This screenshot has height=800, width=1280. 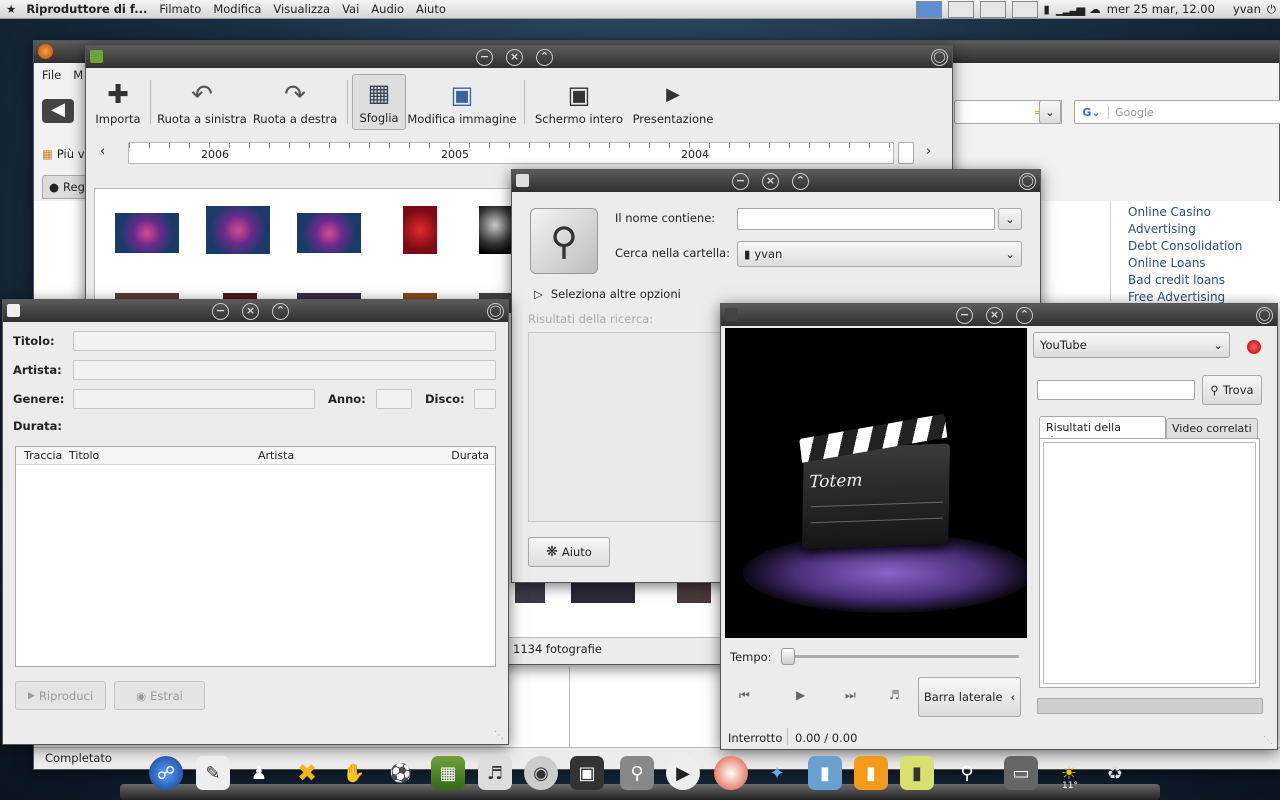 What do you see at coordinates (569, 552) in the screenshot?
I see `help-button: ❋ Aiuto` at bounding box center [569, 552].